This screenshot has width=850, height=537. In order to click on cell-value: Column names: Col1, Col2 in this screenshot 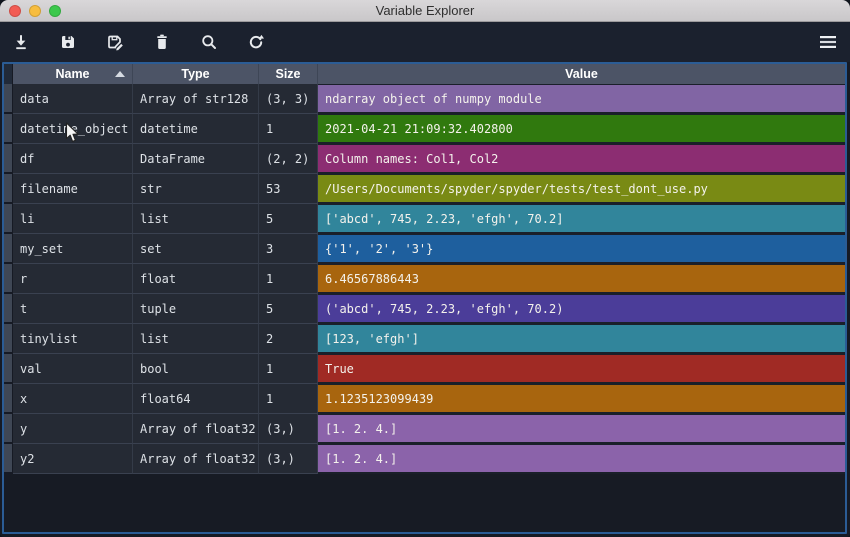, I will do `click(581, 159)`.